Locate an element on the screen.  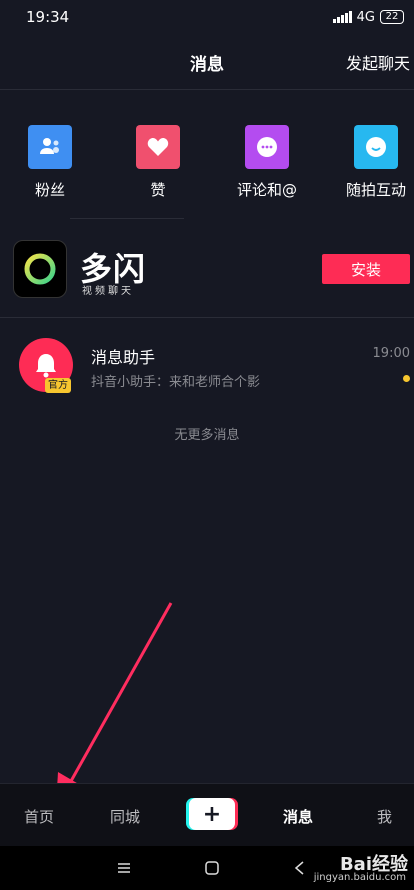
page-title: 消息 is located at coordinates (207, 64).